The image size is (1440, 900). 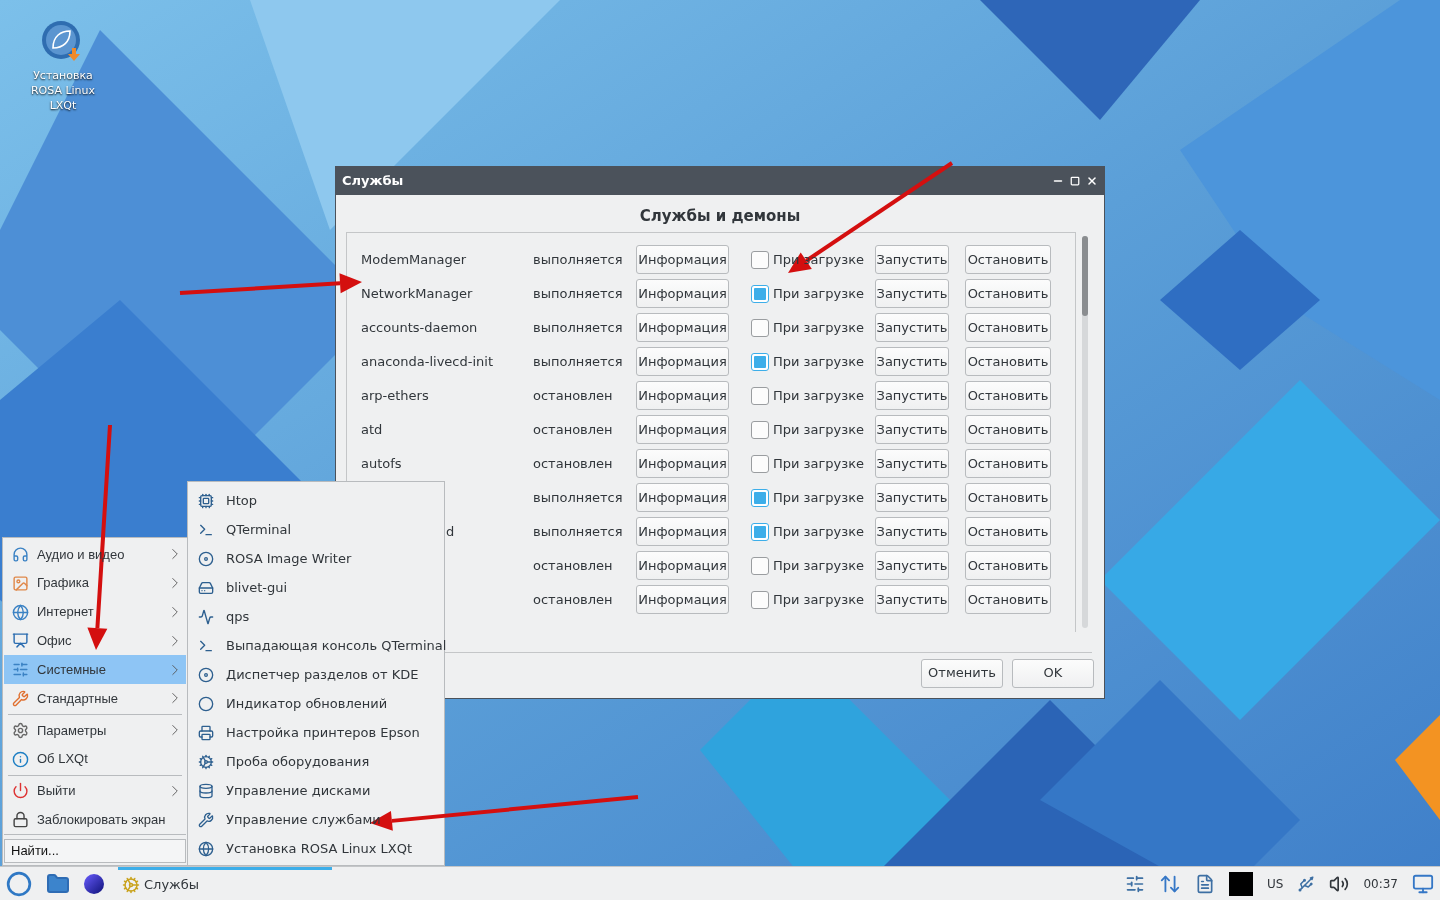 I want to click on submenu-item: qps, so click(x=316, y=616).